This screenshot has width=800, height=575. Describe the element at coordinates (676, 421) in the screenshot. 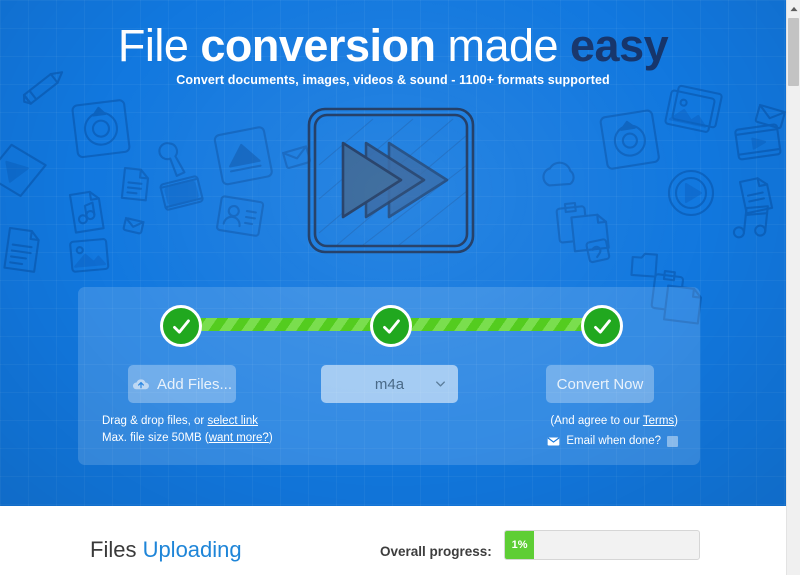

I see `terms-suffix: )` at that location.